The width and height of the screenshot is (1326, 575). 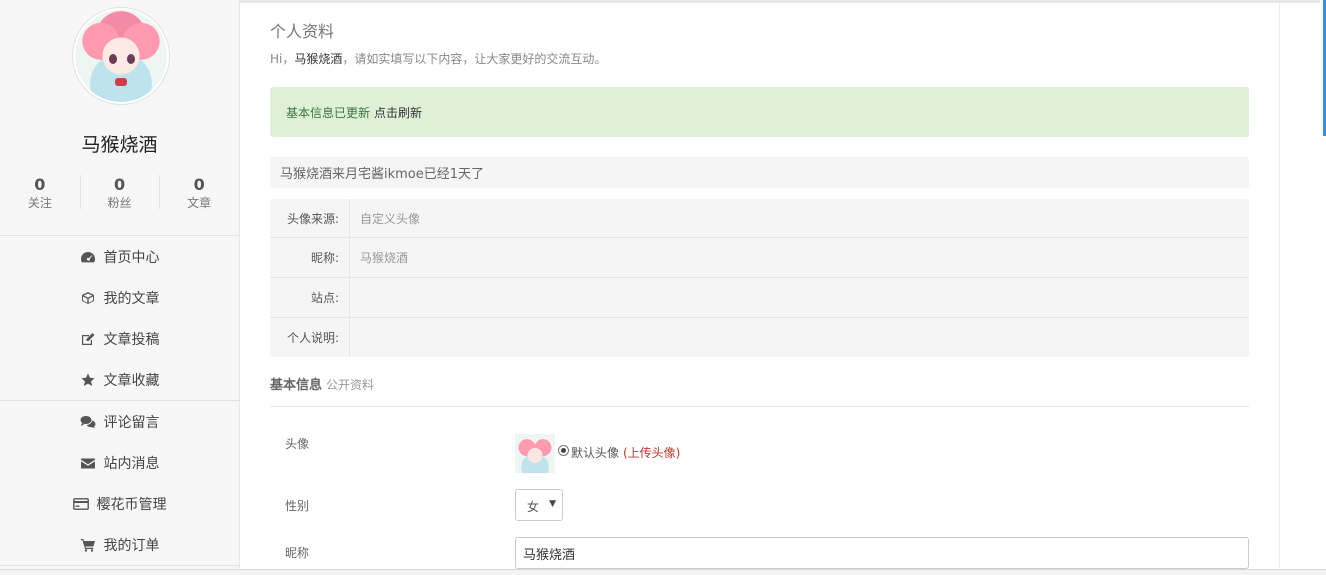 I want to click on avatar-eye-right, so click(x=131, y=59).